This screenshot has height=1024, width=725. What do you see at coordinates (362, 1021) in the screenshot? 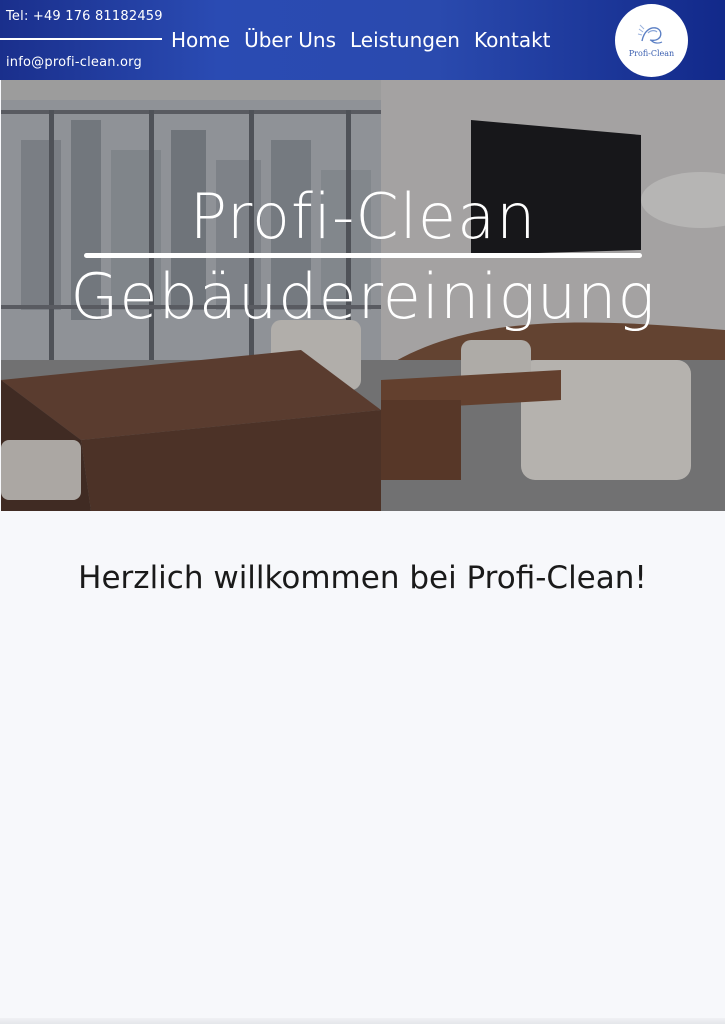
I see `page-bottom-edge` at bounding box center [362, 1021].